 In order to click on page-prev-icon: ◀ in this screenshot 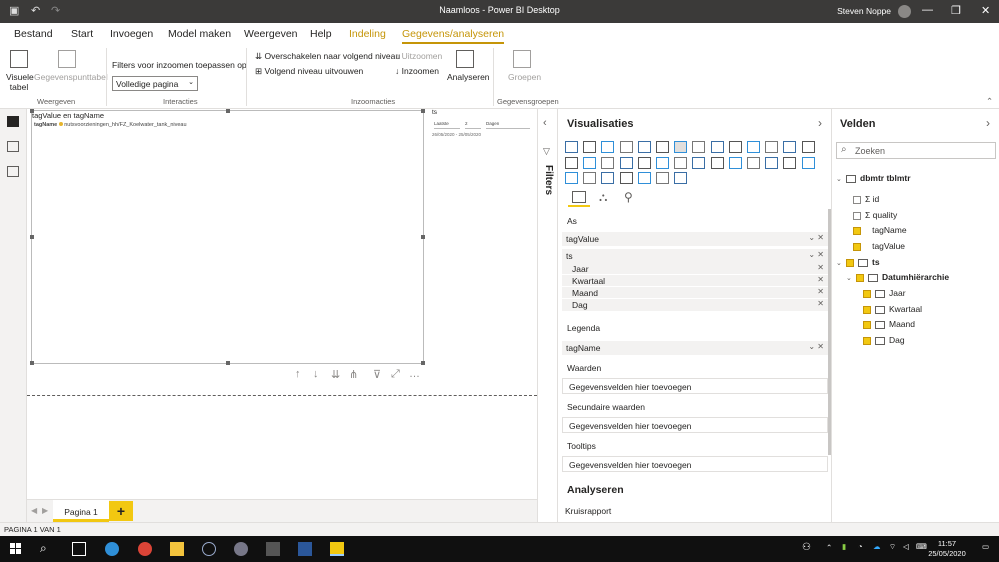, I will do `click(34, 510)`.